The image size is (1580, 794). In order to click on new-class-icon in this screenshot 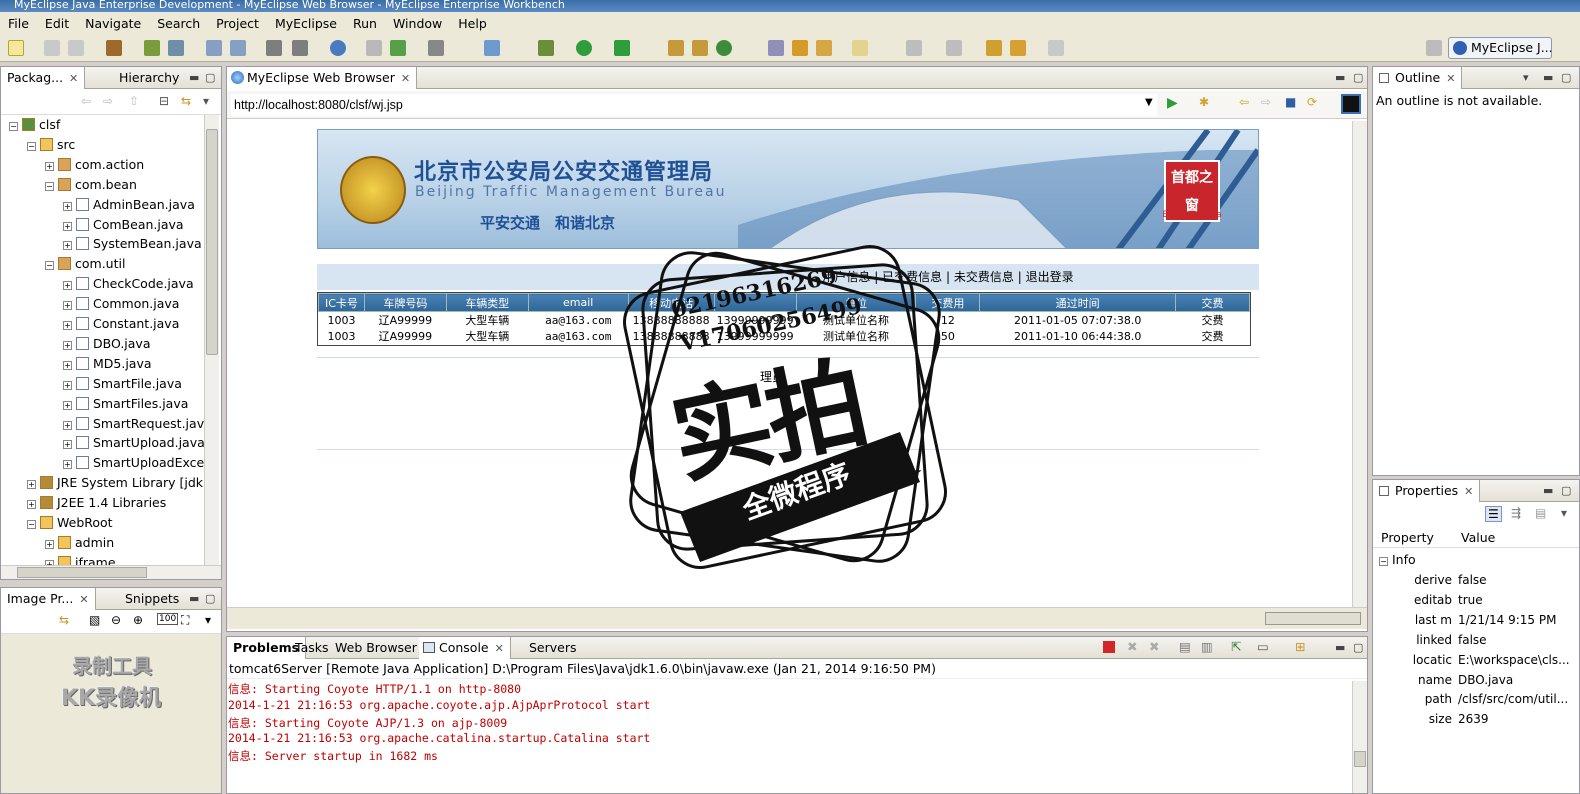, I will do `click(492, 48)`.